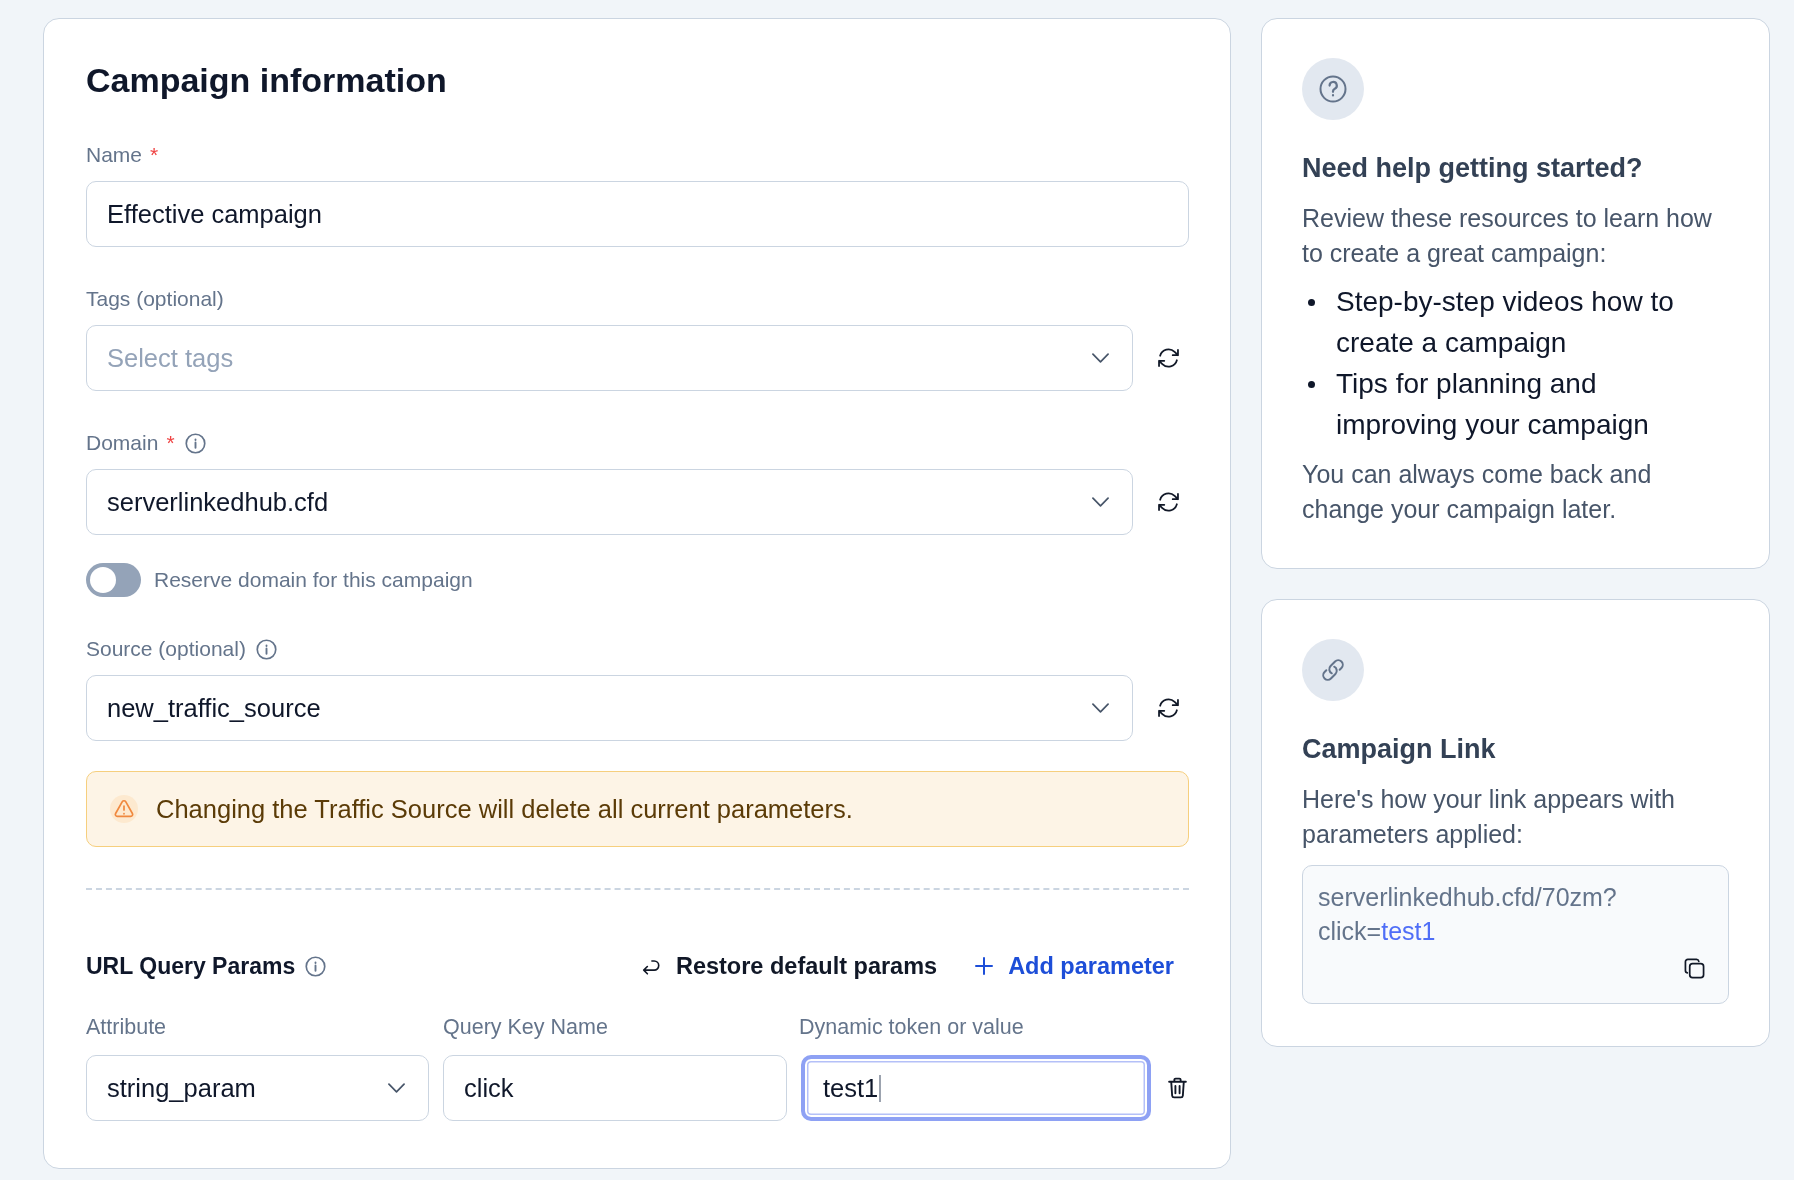 Image resolution: width=1794 pixels, height=1180 pixels. Describe the element at coordinates (1694, 968) in the screenshot. I see `copy-icon` at that location.